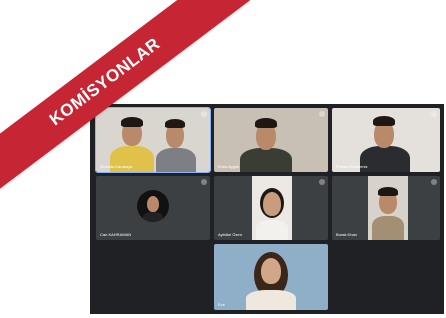 This screenshot has width=446, height=318. What do you see at coordinates (221, 304) in the screenshot?
I see `participant-name: Ece` at bounding box center [221, 304].